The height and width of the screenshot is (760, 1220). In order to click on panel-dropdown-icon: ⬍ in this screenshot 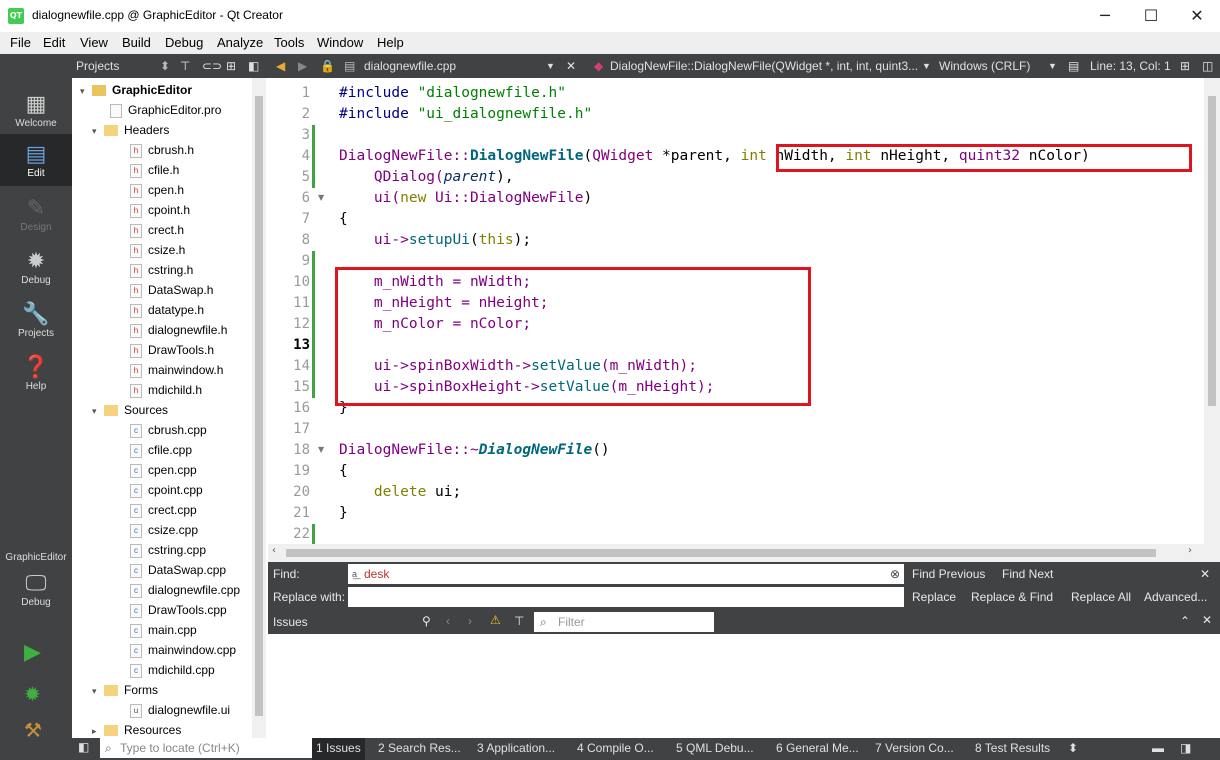, I will do `click(165, 66)`.